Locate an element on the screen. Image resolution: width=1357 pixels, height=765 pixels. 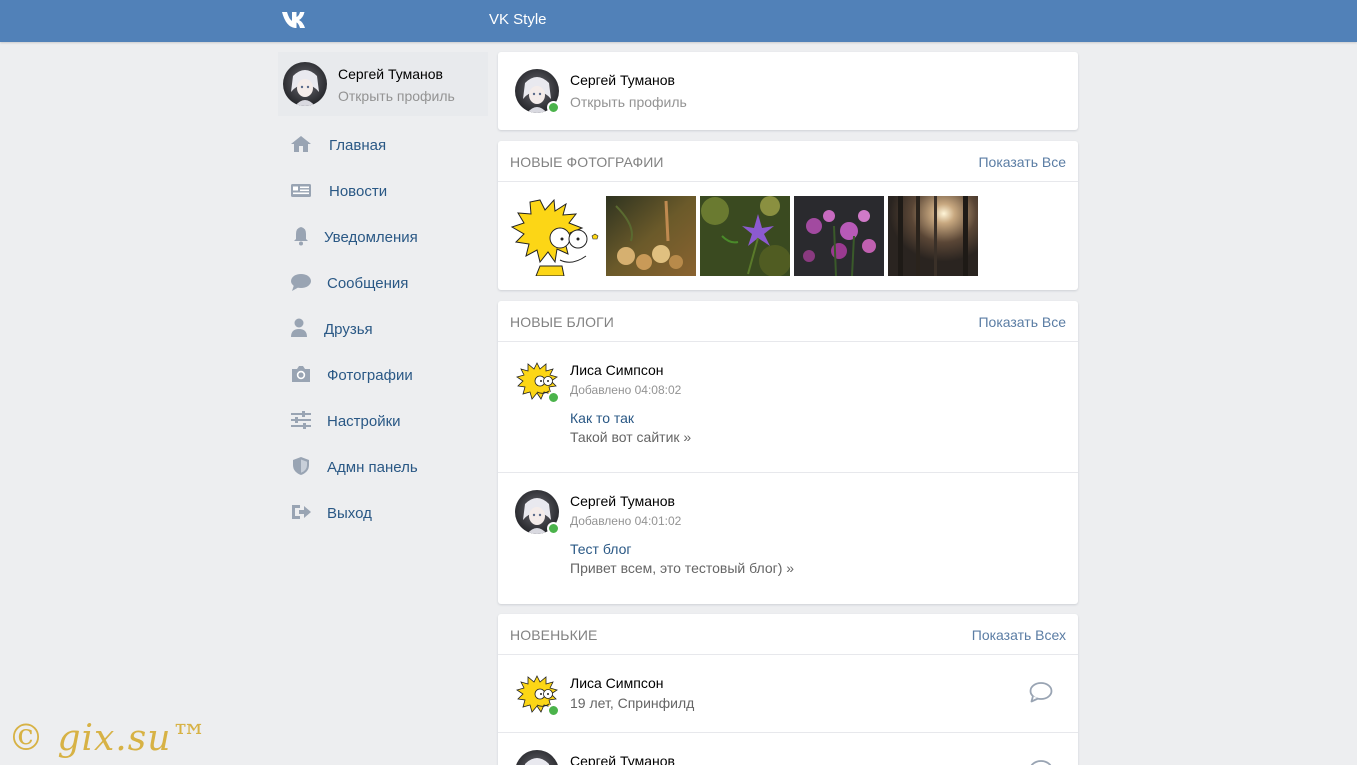
sidebar-item-home: Главная is located at coordinates (383, 145).